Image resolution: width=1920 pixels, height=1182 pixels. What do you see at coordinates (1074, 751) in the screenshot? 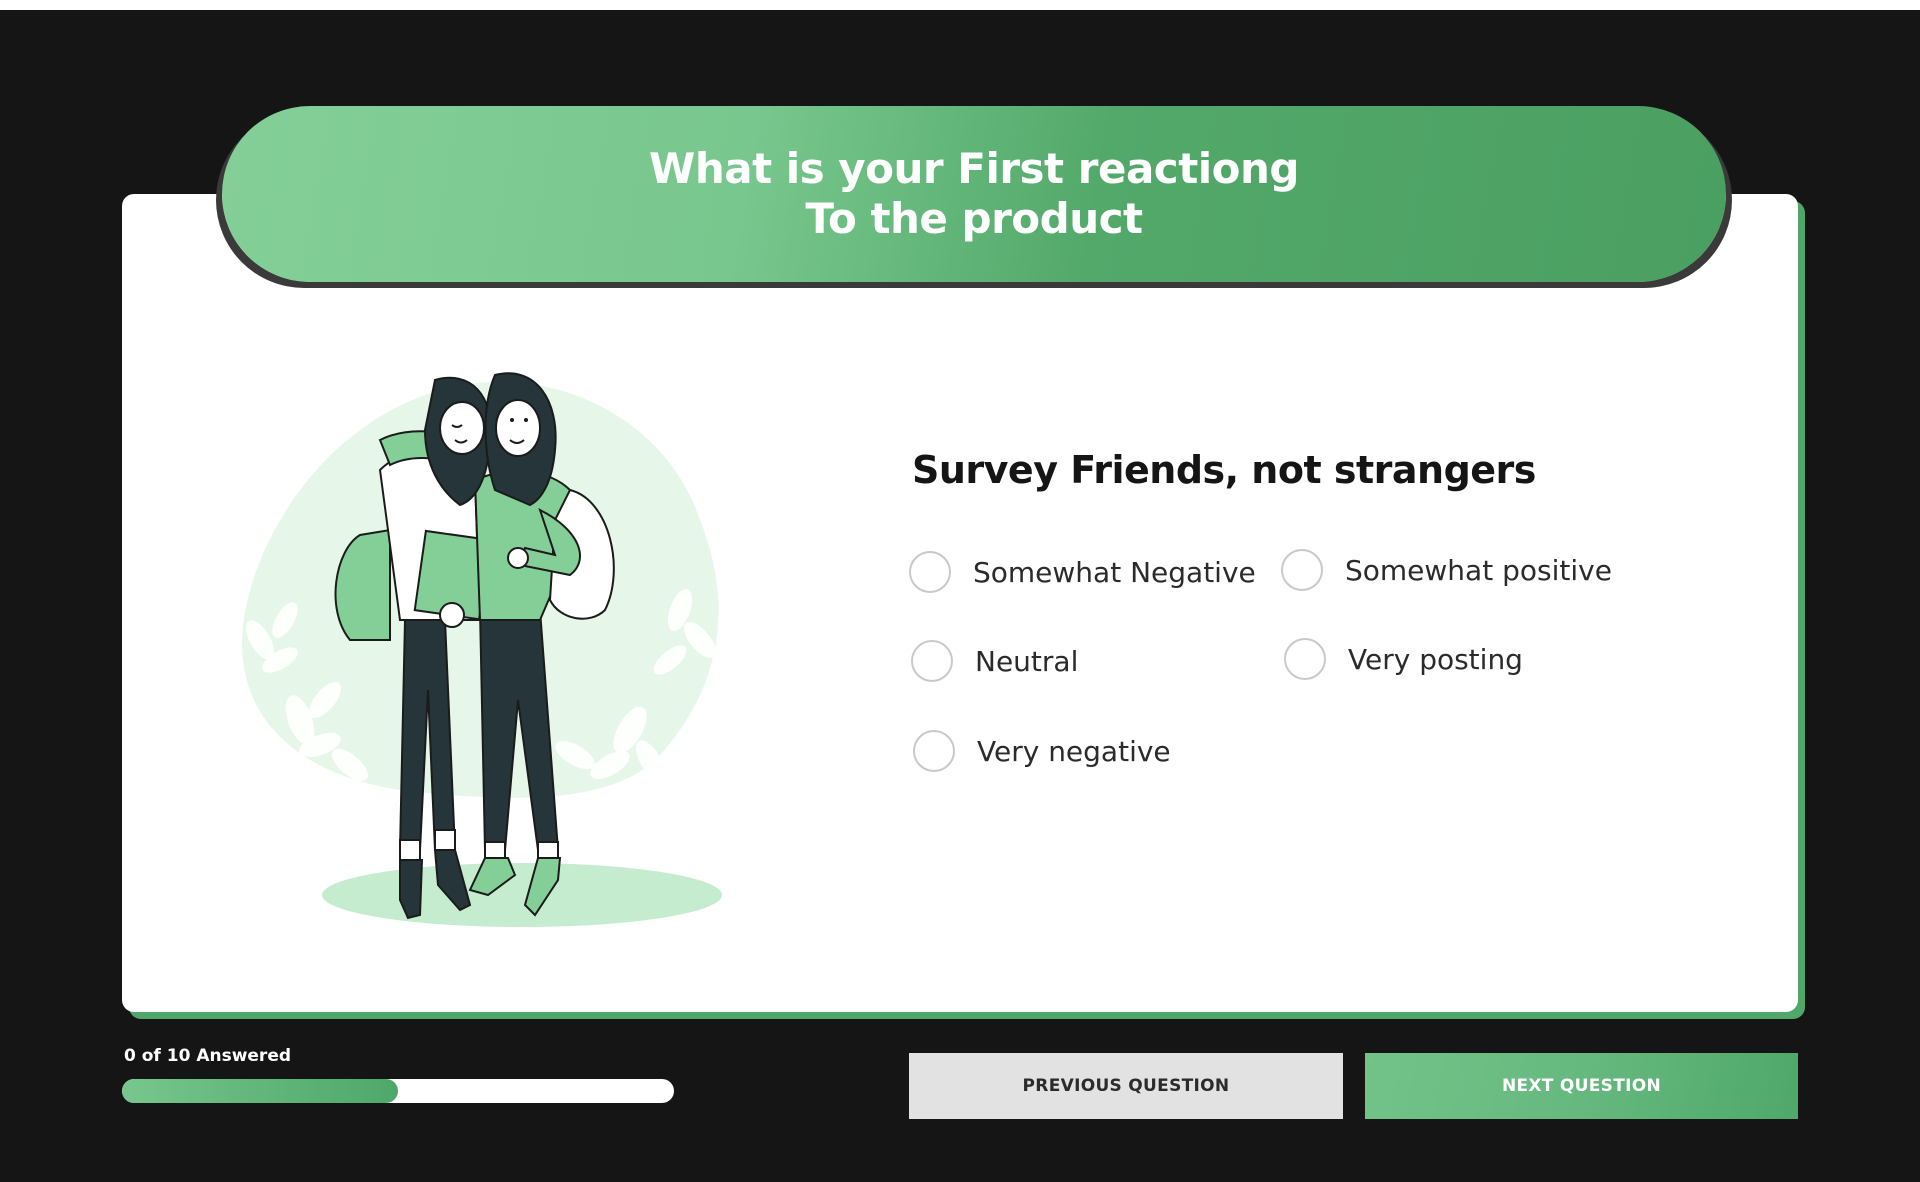
I see `option-label: Very negative` at bounding box center [1074, 751].